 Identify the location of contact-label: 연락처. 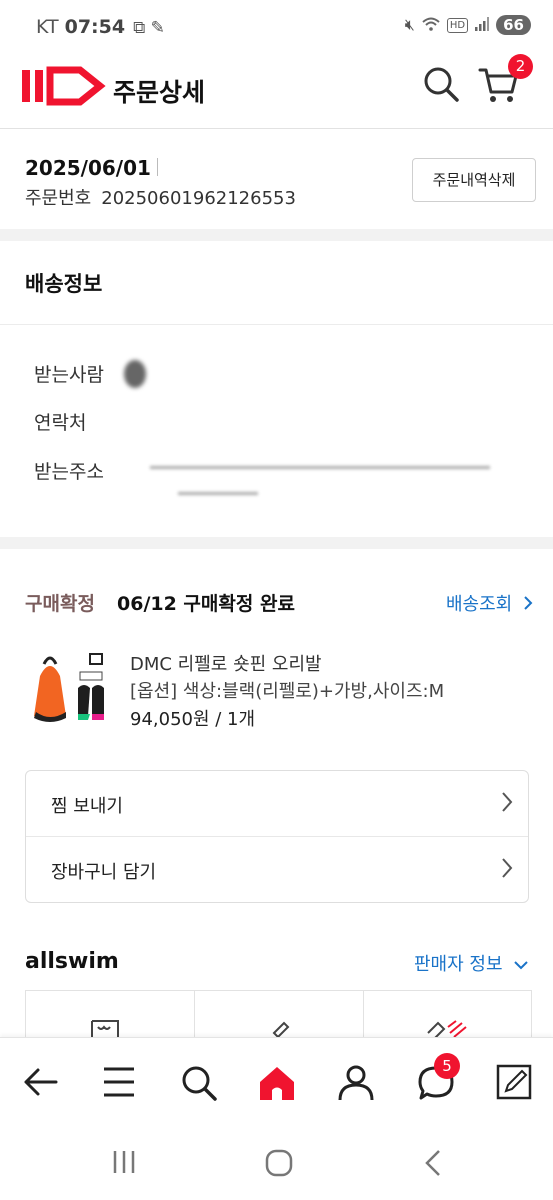
(60, 423).